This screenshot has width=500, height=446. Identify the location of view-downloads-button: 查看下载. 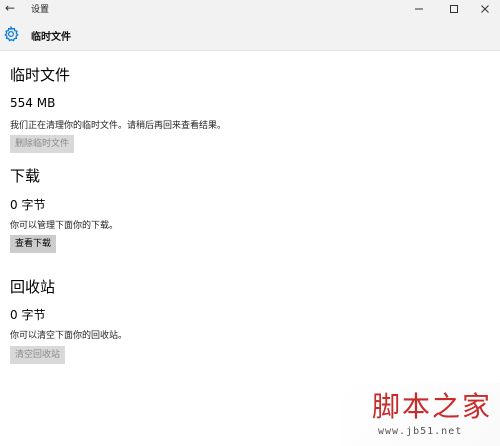
(33, 244).